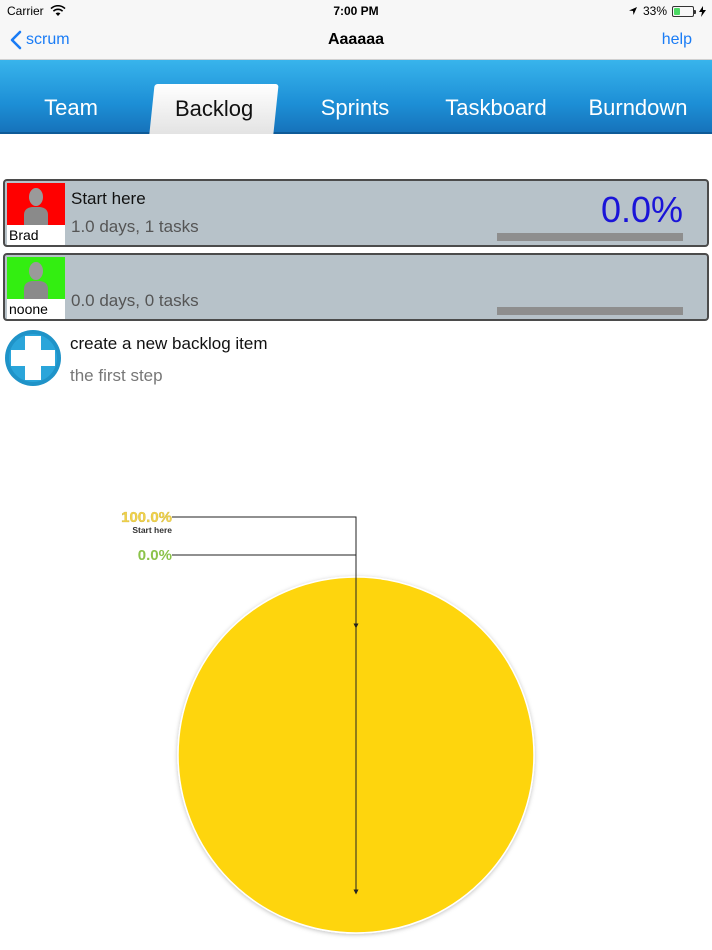 This screenshot has width=712, height=950. I want to click on create-item-title: create a new backlog item, so click(169, 343).